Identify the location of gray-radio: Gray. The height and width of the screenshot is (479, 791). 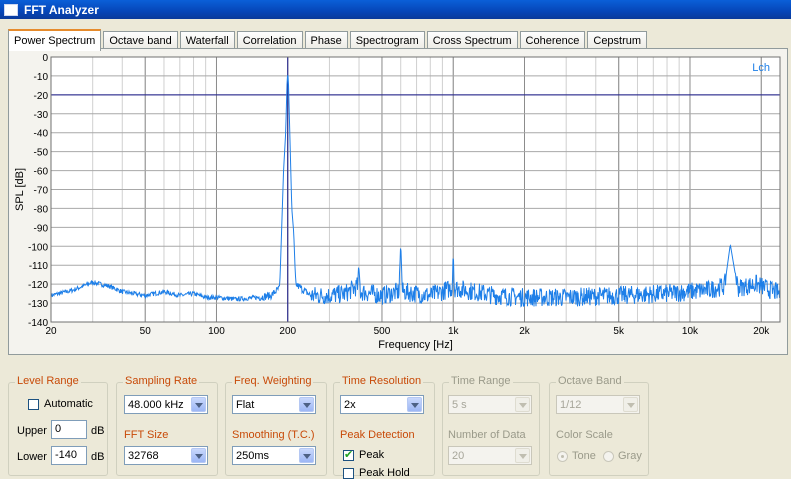
(622, 456).